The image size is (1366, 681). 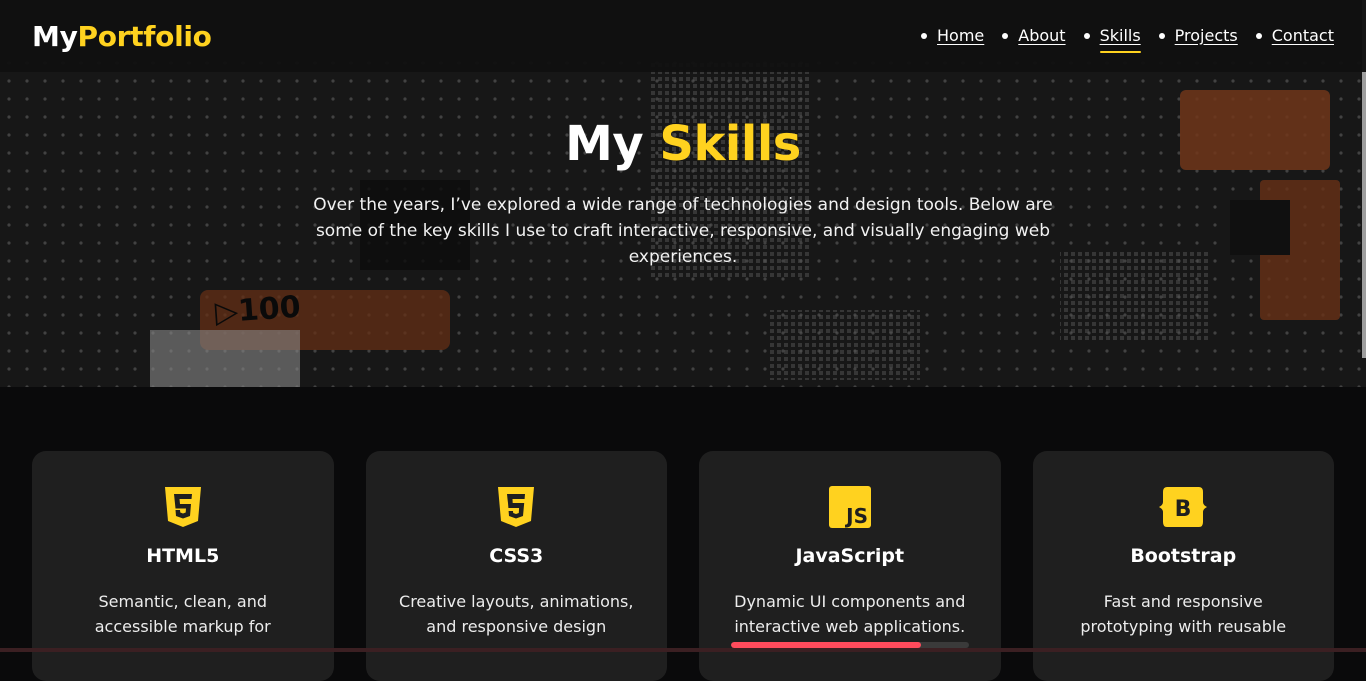 I want to click on skill-title: Bootstrap, so click(x=1183, y=556).